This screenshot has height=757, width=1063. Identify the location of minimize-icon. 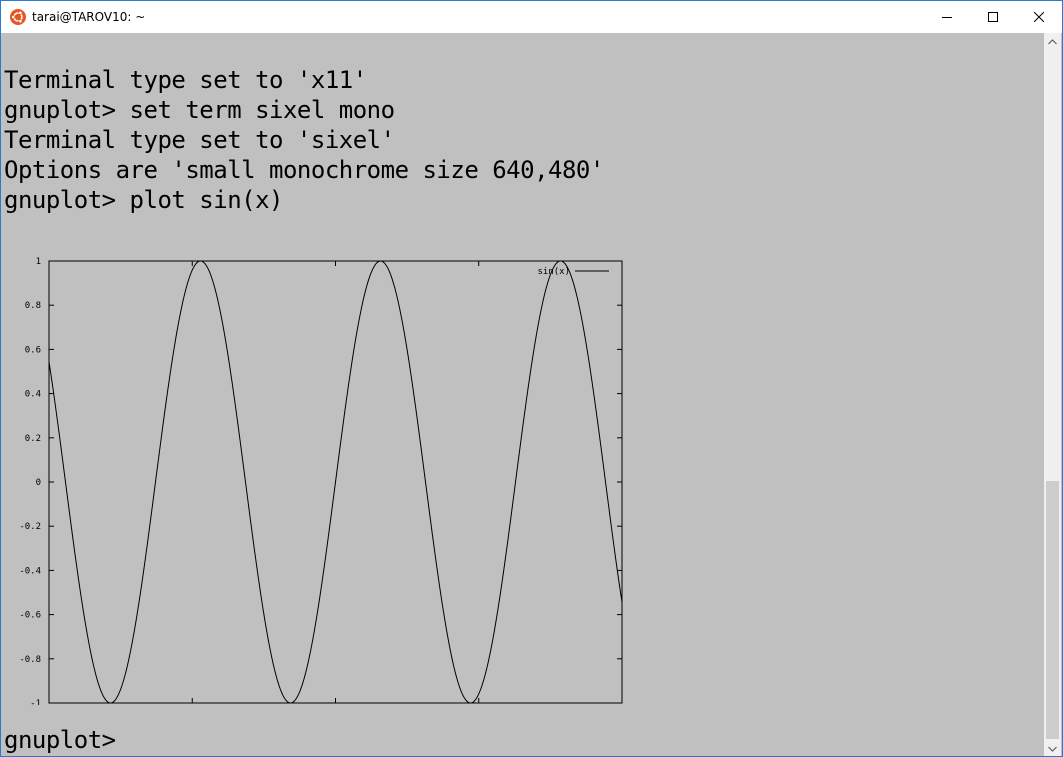
(947, 17).